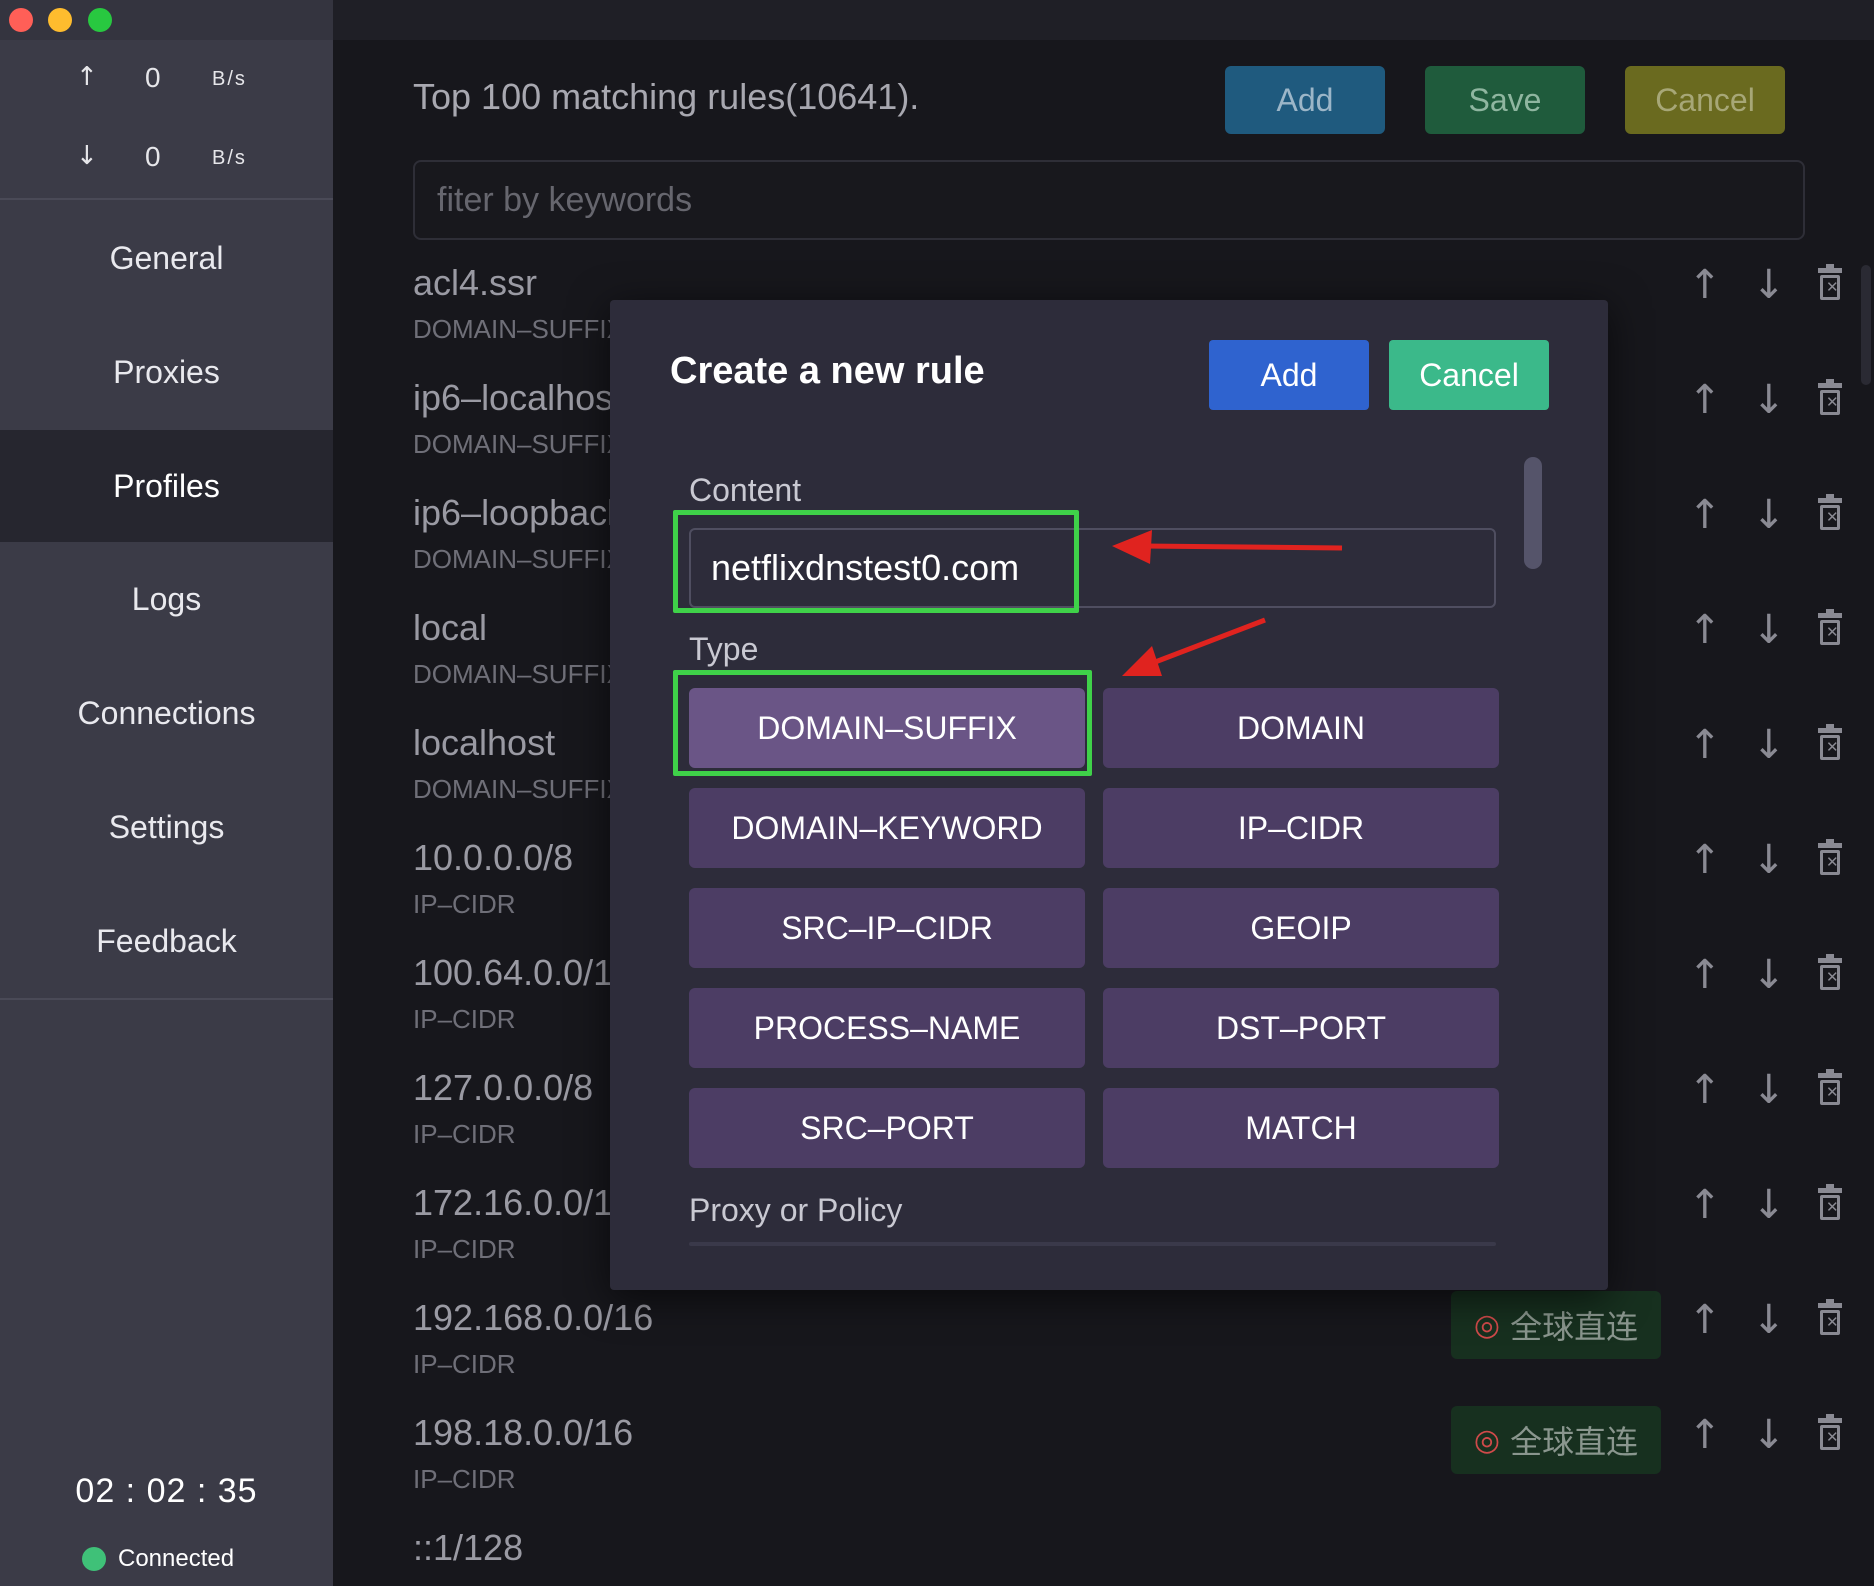  I want to click on rule-type-option: SRC–IP–CIDR, so click(887, 928).